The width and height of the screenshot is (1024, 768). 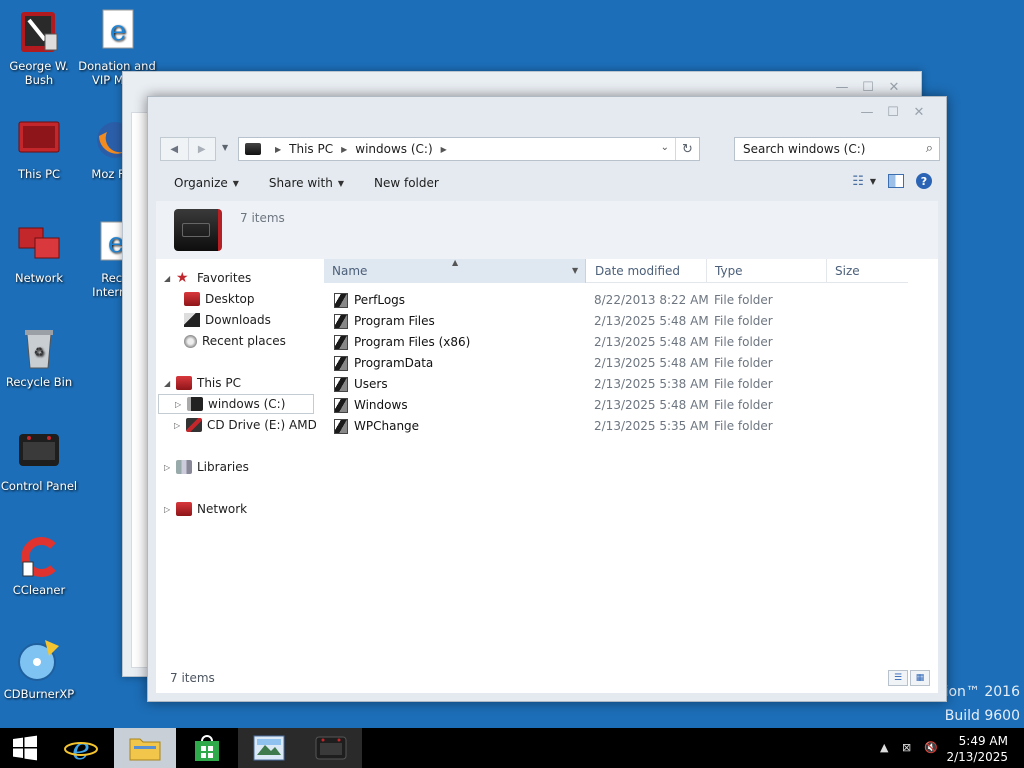 I want to click on tree-item-desktop: Desktop, so click(x=219, y=299).